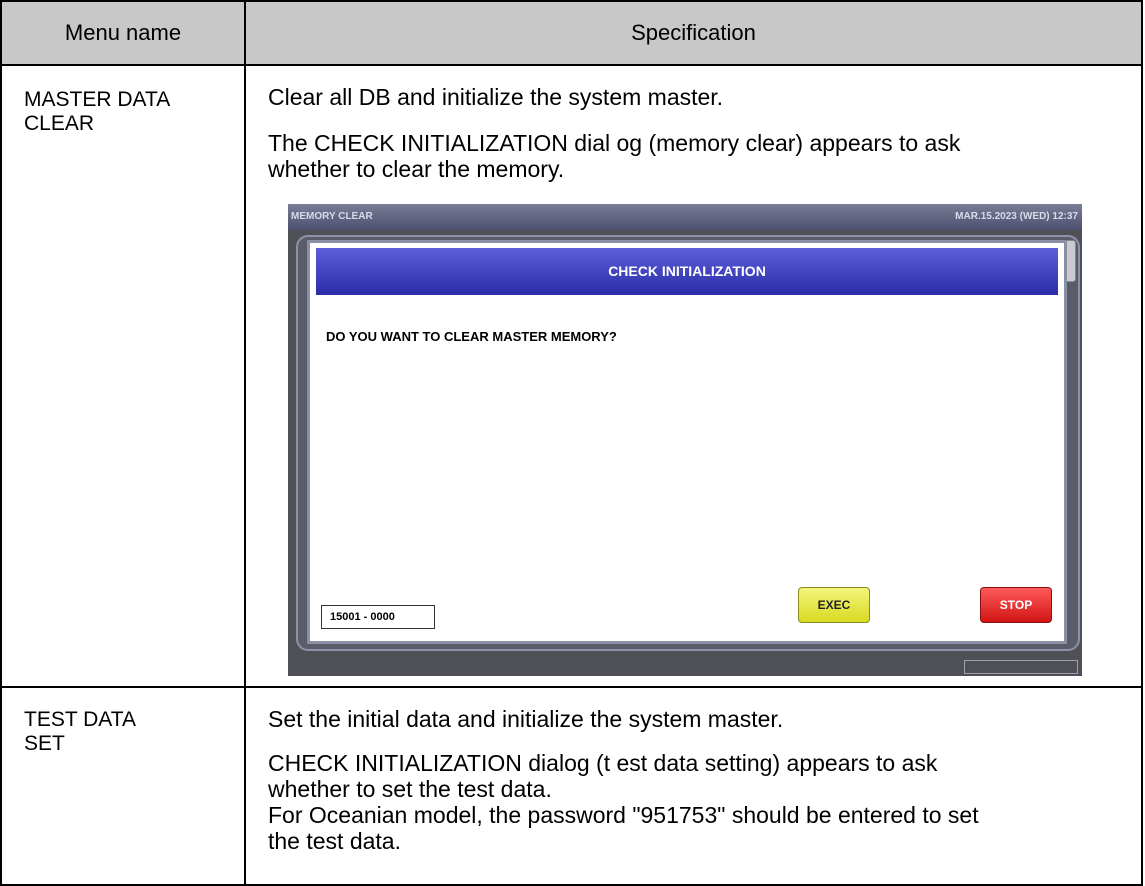  Describe the element at coordinates (97, 99) in the screenshot. I see `menu-name-line: MASTER DATA` at that location.